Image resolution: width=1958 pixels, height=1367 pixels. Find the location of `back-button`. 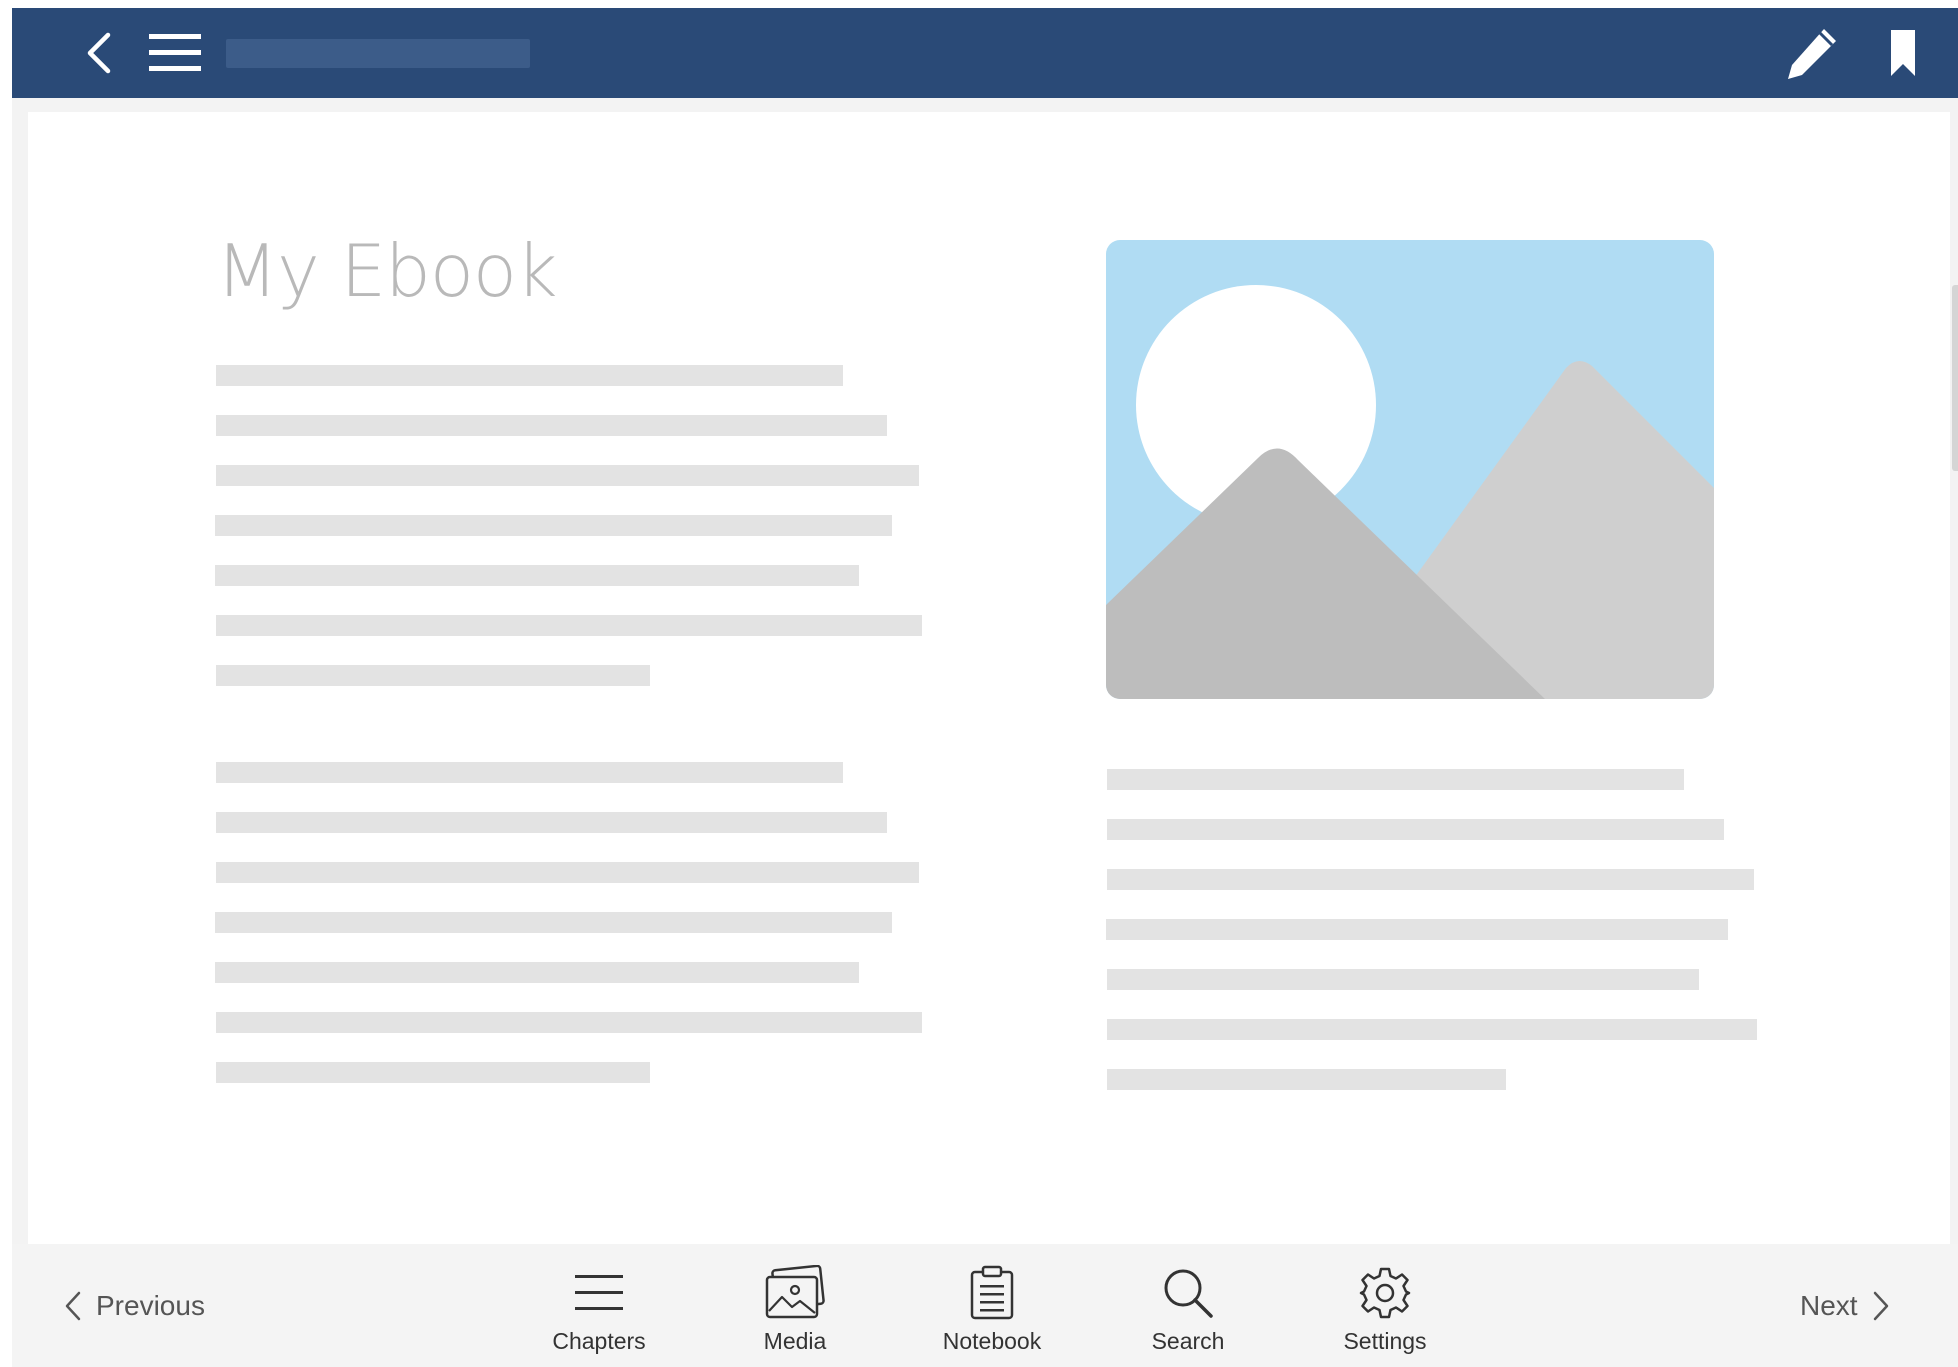

back-button is located at coordinates (99, 53).